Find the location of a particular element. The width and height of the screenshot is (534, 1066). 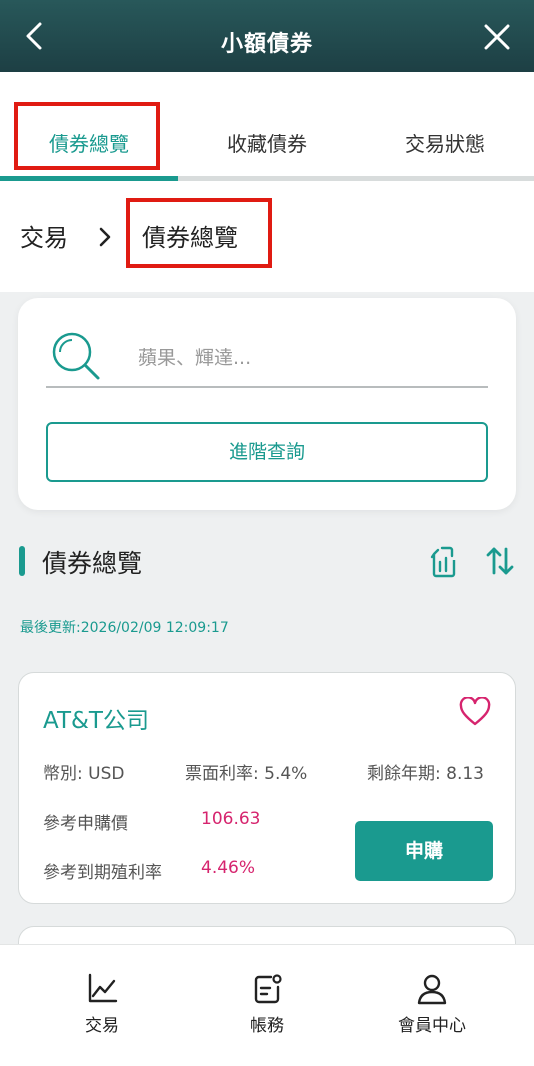

filter-icon is located at coordinates (444, 561).